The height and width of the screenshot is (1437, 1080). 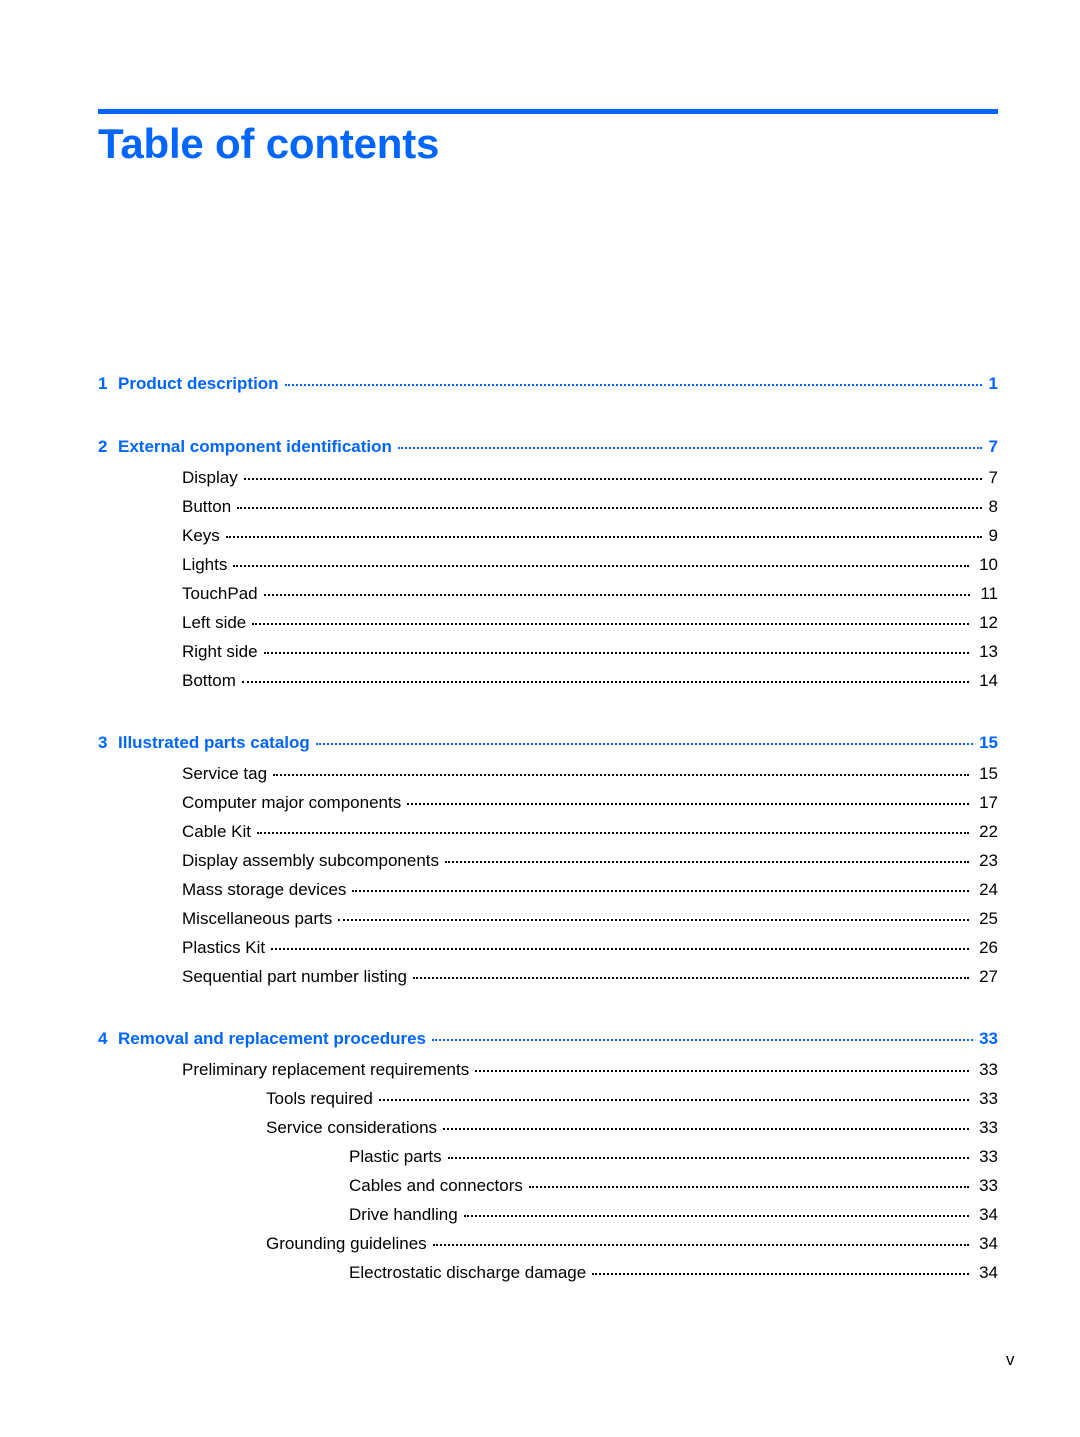 I want to click on entry-title: Service tag, so click(x=225, y=773).